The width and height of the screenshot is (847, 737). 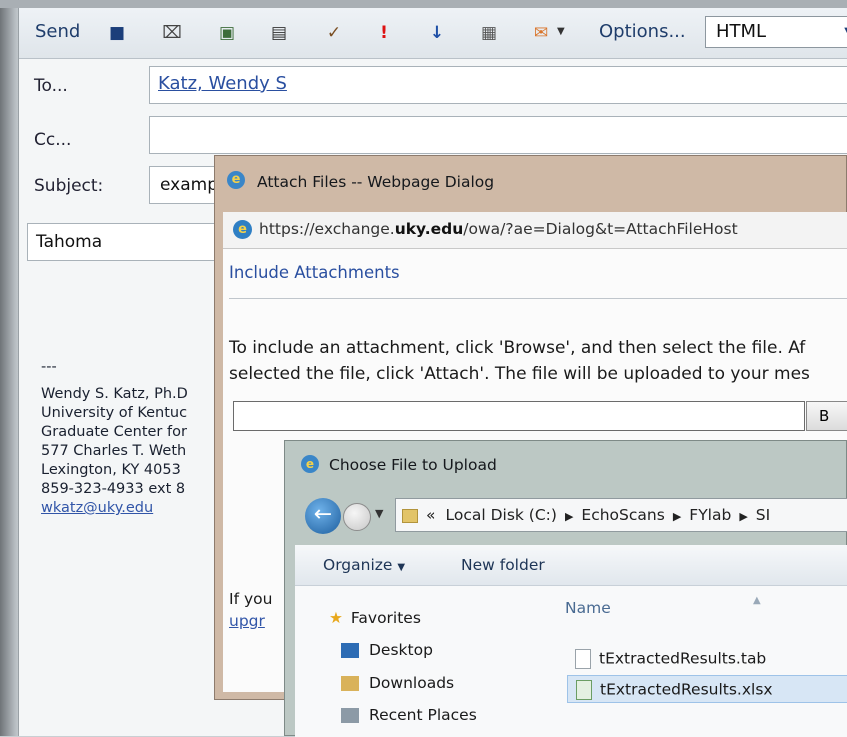 What do you see at coordinates (538, 298) in the screenshot?
I see `section-divider` at bounding box center [538, 298].